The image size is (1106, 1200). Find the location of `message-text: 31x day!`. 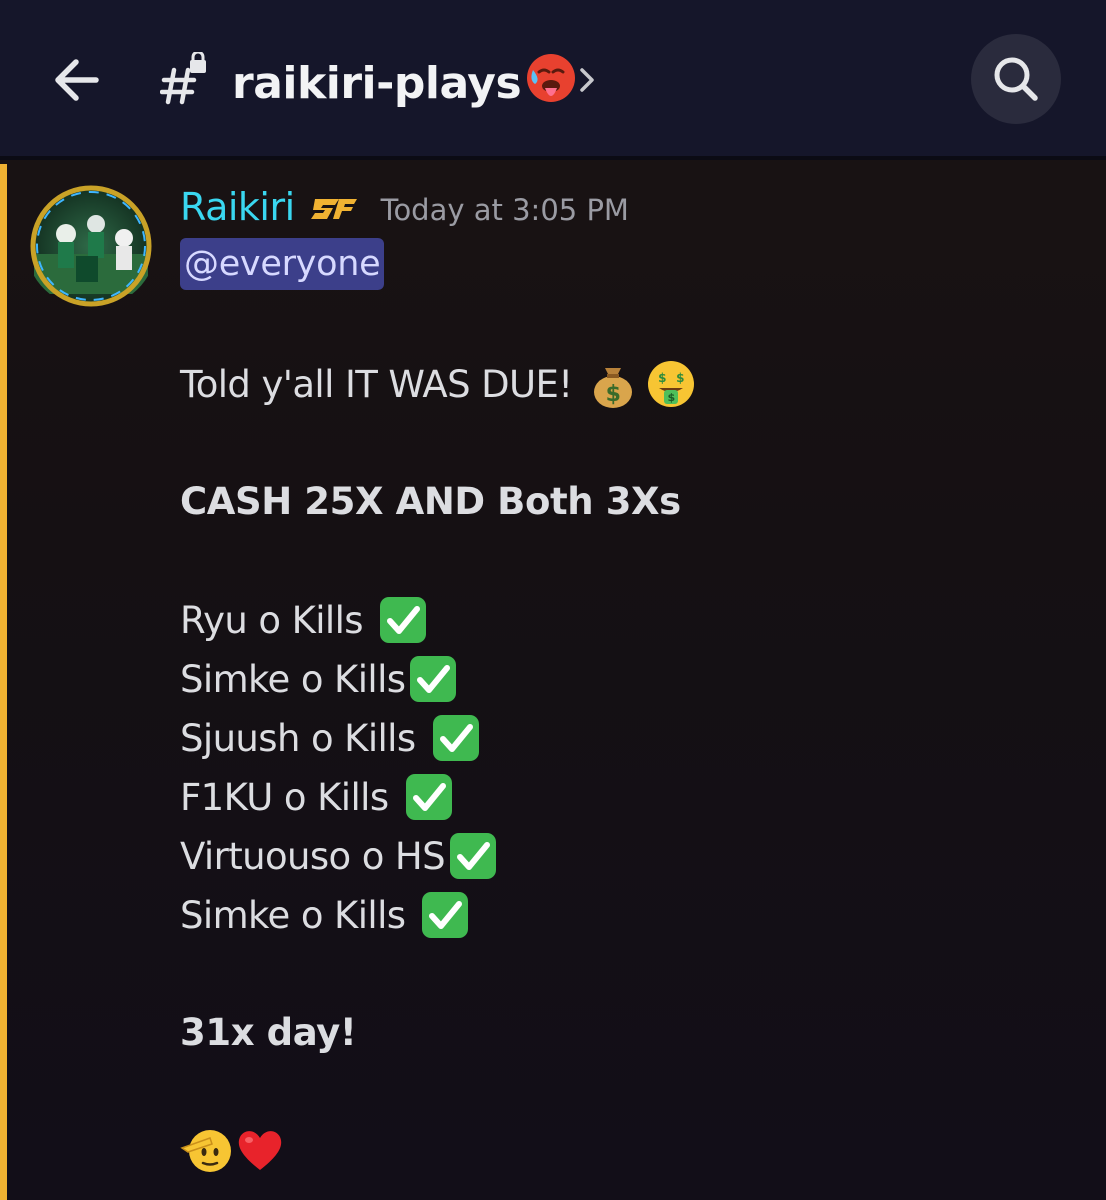

message-text: 31x day! is located at coordinates (268, 1032).